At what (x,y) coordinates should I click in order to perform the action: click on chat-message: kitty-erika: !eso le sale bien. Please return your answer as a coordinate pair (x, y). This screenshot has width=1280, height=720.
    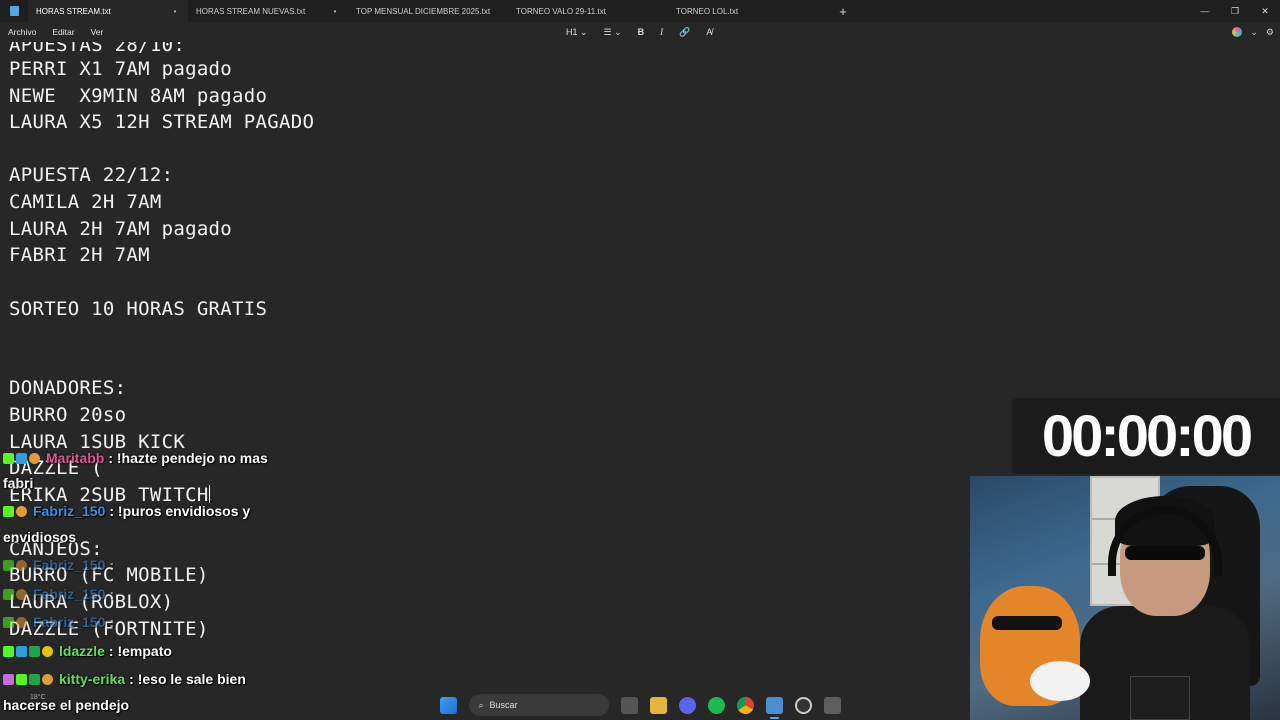
    Looking at the image, I should click on (124, 679).